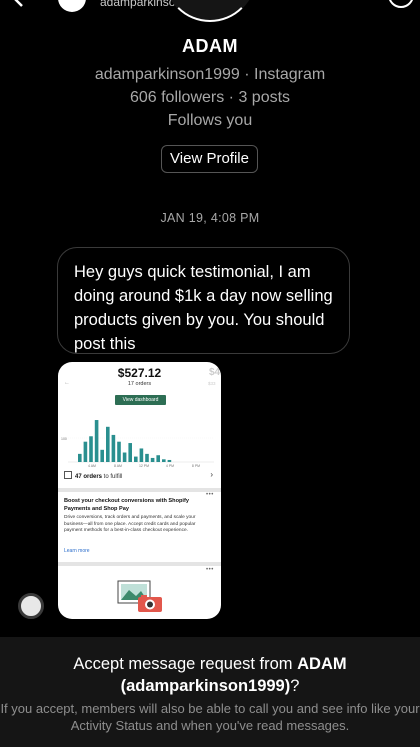 The height and width of the screenshot is (747, 420). I want to click on profile-handle: adamparkinson1999 · Instagram, so click(210, 74).